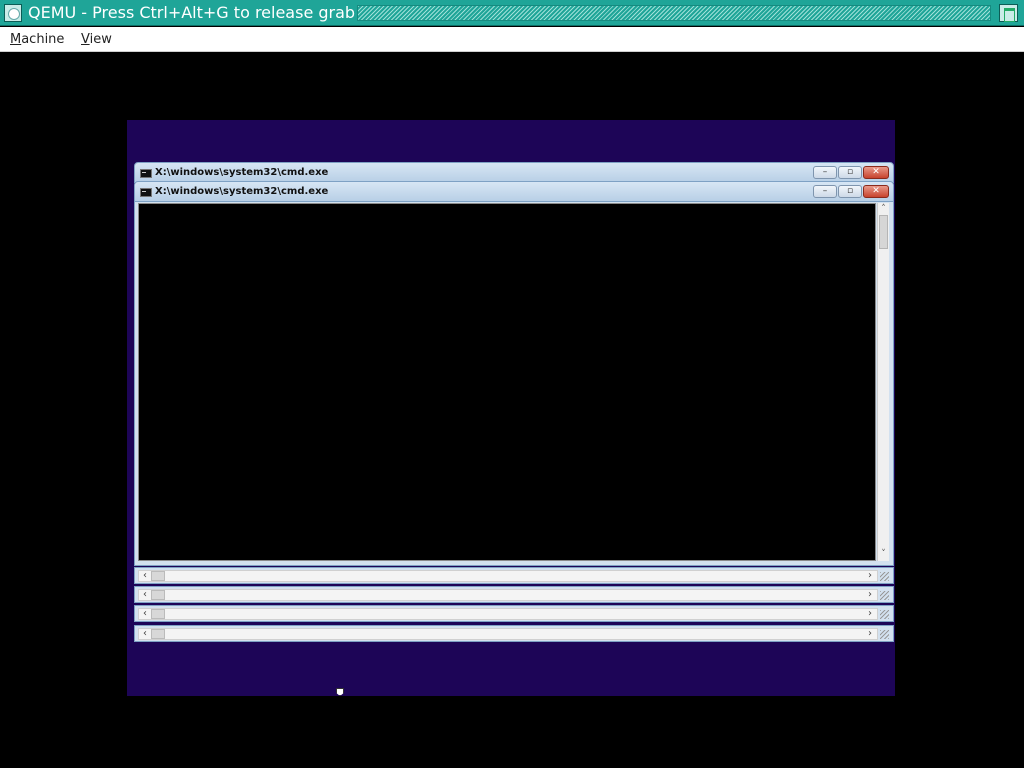 This screenshot has width=1024, height=768. I want to click on host-titlebar: QEMU - Press Ctrl+Alt+G to release grab, so click(512, 13).